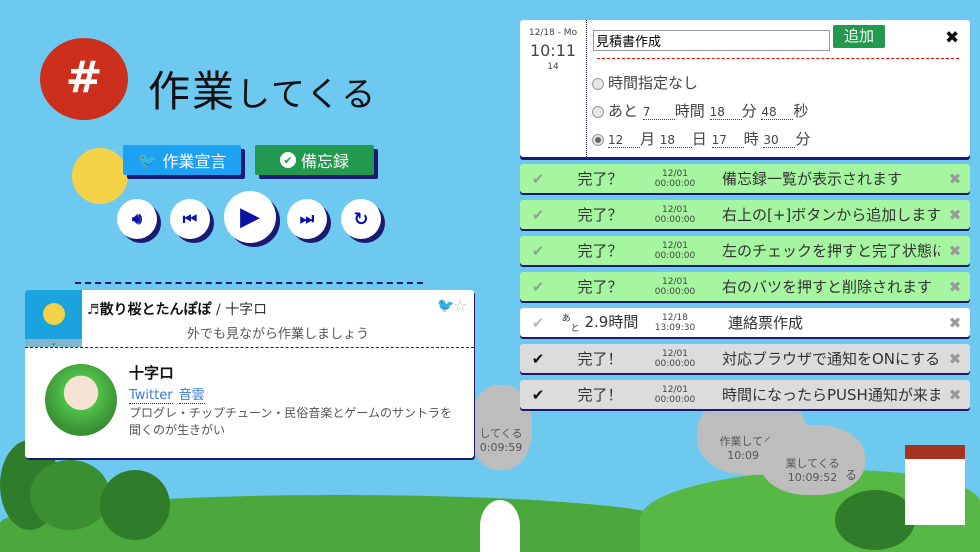 Image resolution: width=980 pixels, height=552 pixels. I want to click on play-button: ▶, so click(250, 217).